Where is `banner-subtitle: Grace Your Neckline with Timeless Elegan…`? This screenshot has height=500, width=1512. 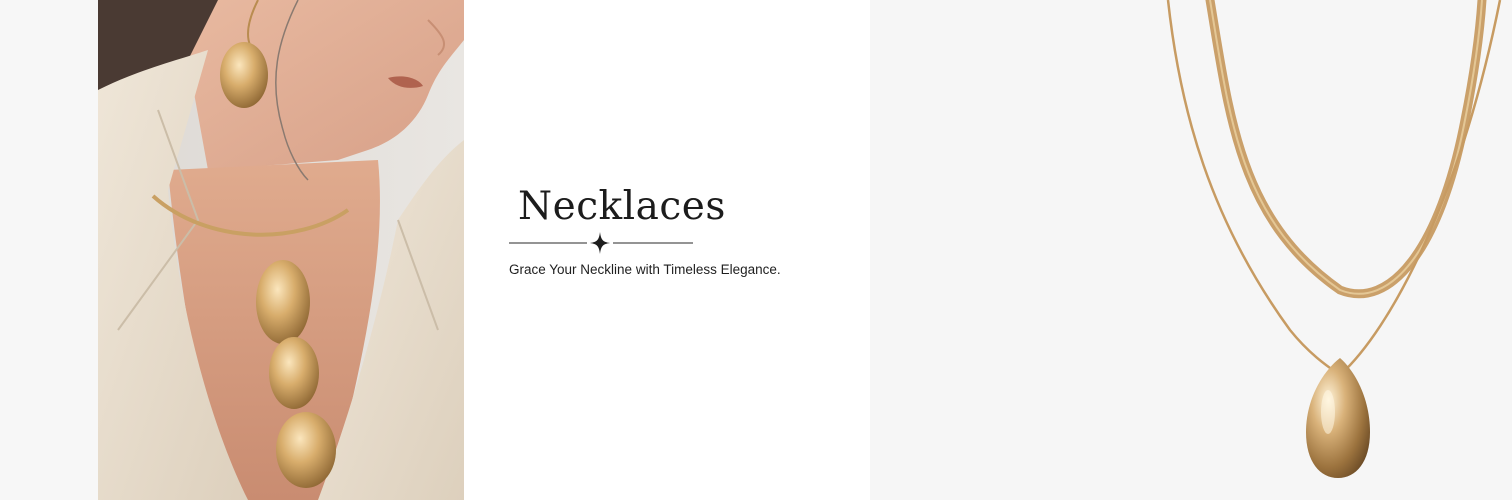
banner-subtitle: Grace Your Neckline with Timeless Elegan… is located at coordinates (645, 269).